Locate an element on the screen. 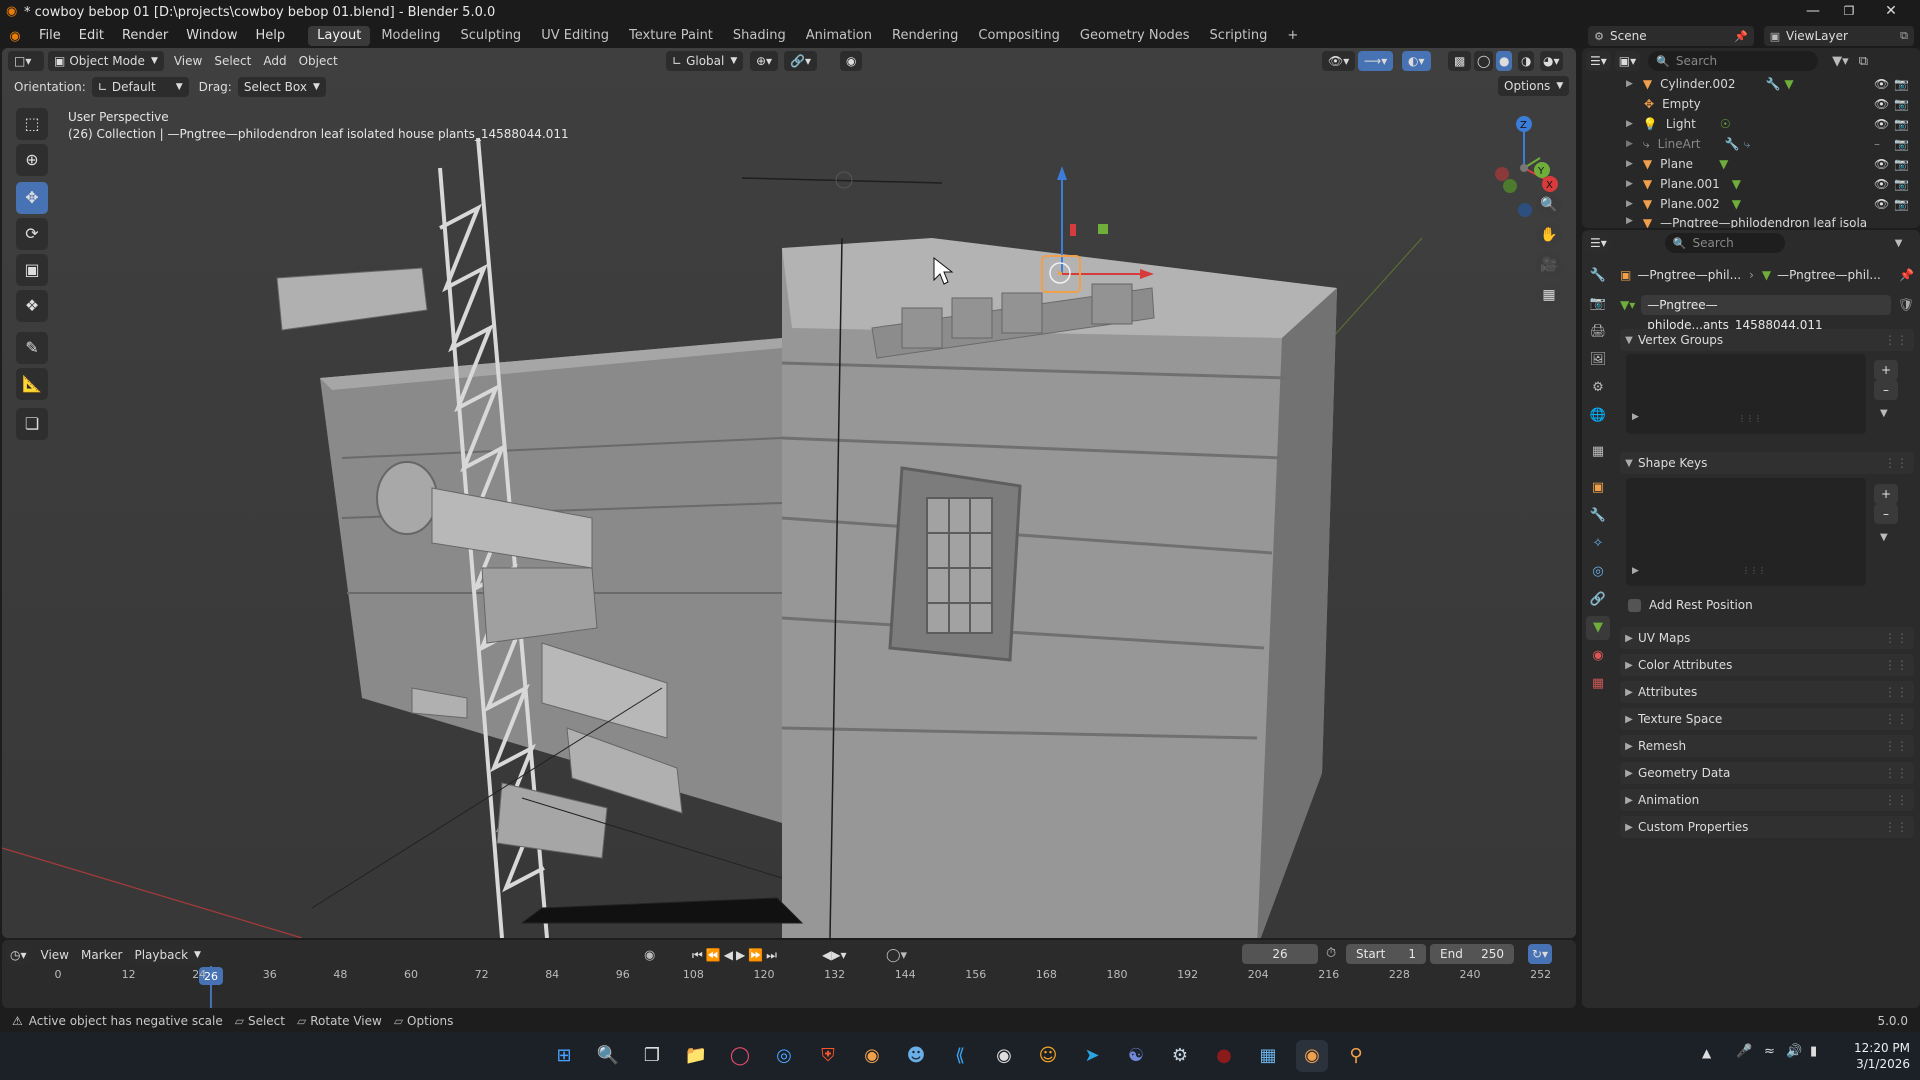 The image size is (1920, 1080). discord-icon: ☯ is located at coordinates (1136, 1056).